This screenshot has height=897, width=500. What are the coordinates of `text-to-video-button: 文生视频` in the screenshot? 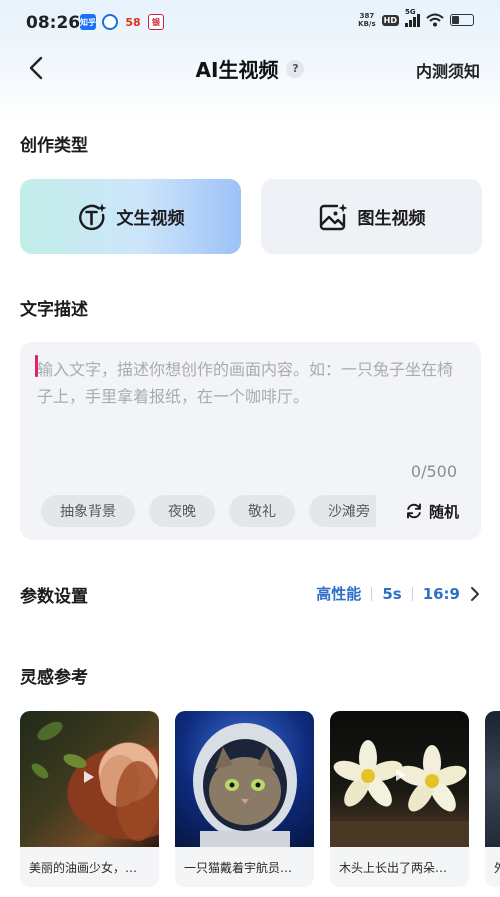 It's located at (130, 216).